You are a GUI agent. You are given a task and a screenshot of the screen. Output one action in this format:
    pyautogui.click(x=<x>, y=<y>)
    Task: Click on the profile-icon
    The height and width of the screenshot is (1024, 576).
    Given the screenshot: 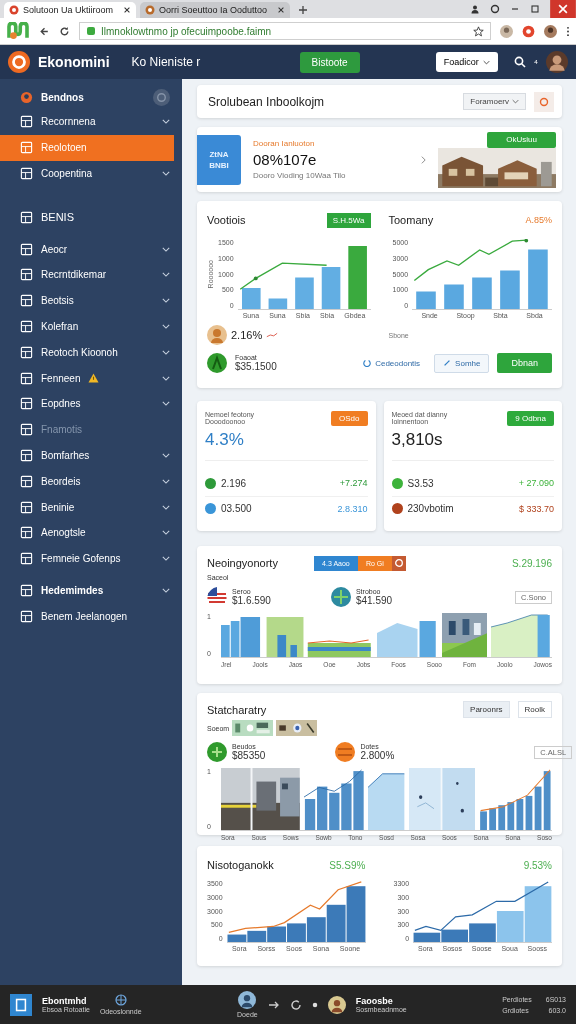 What is the action you would take?
    pyautogui.click(x=475, y=9)
    